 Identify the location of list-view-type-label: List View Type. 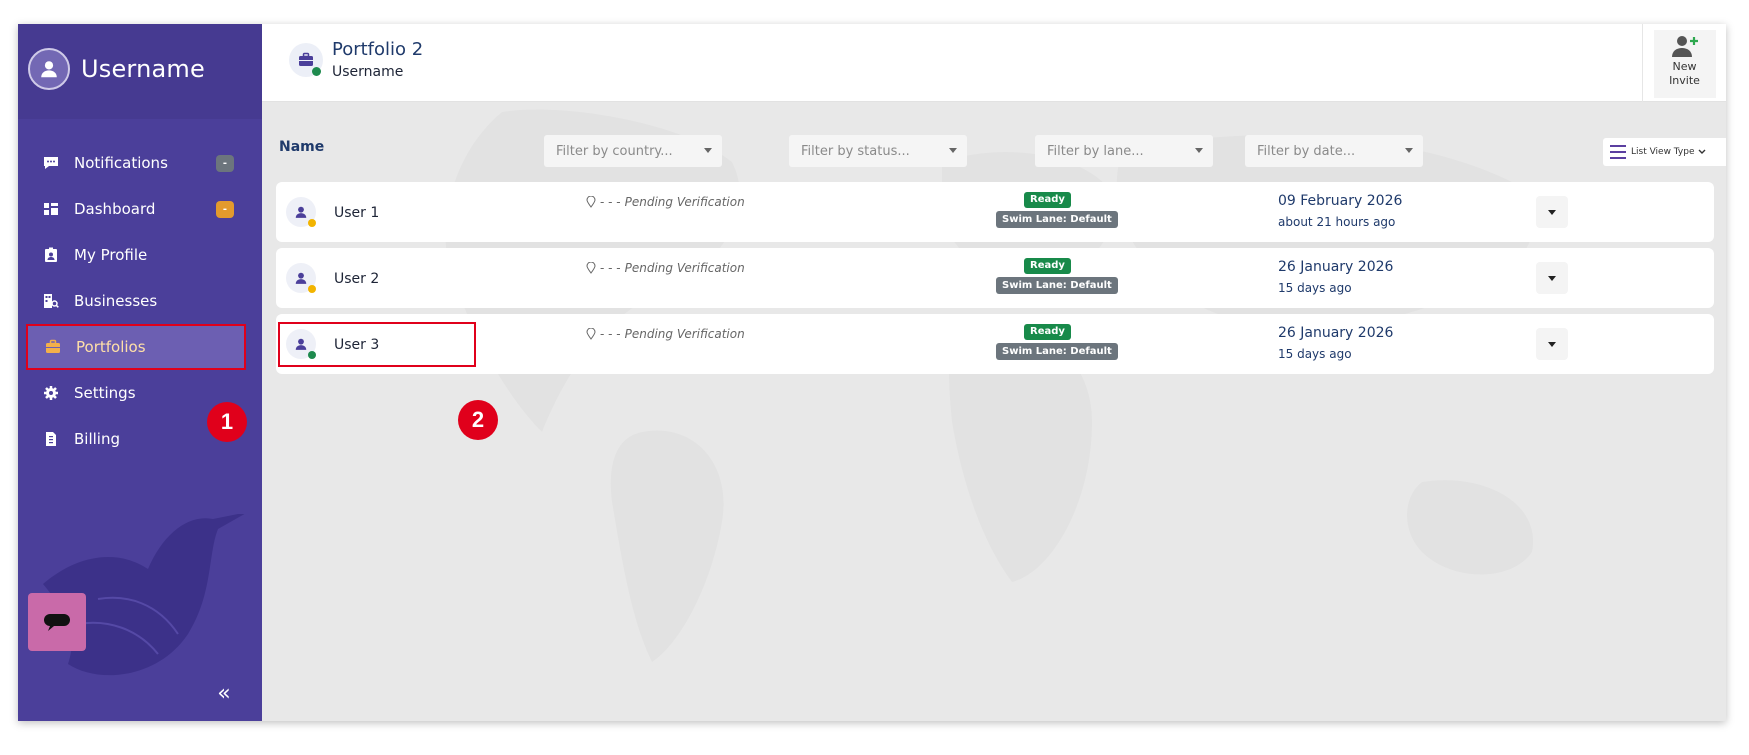
(1663, 152).